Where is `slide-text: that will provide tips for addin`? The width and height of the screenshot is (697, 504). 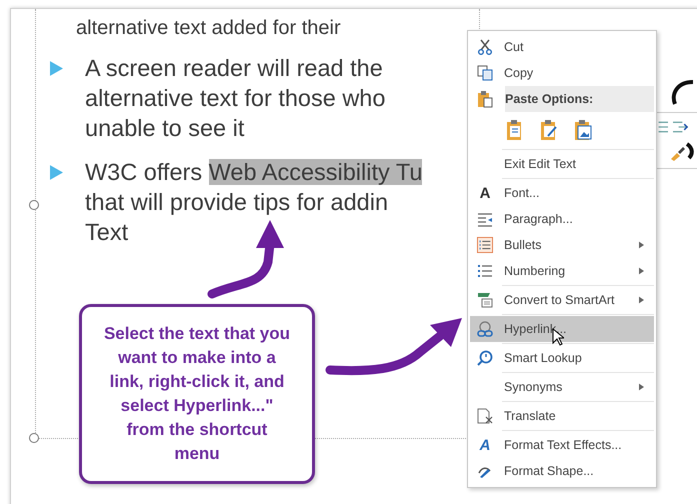 slide-text: that will provide tips for addin is located at coordinates (237, 202).